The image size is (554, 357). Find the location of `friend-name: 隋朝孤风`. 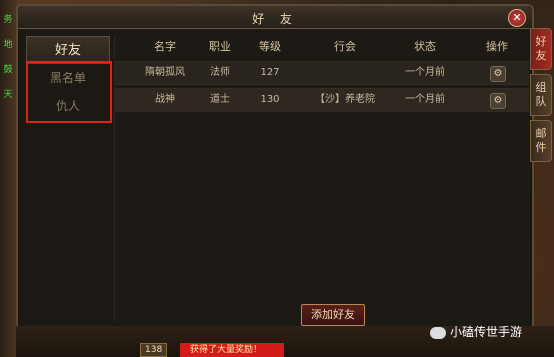

friend-name: 隋朝孤风 is located at coordinates (165, 72).